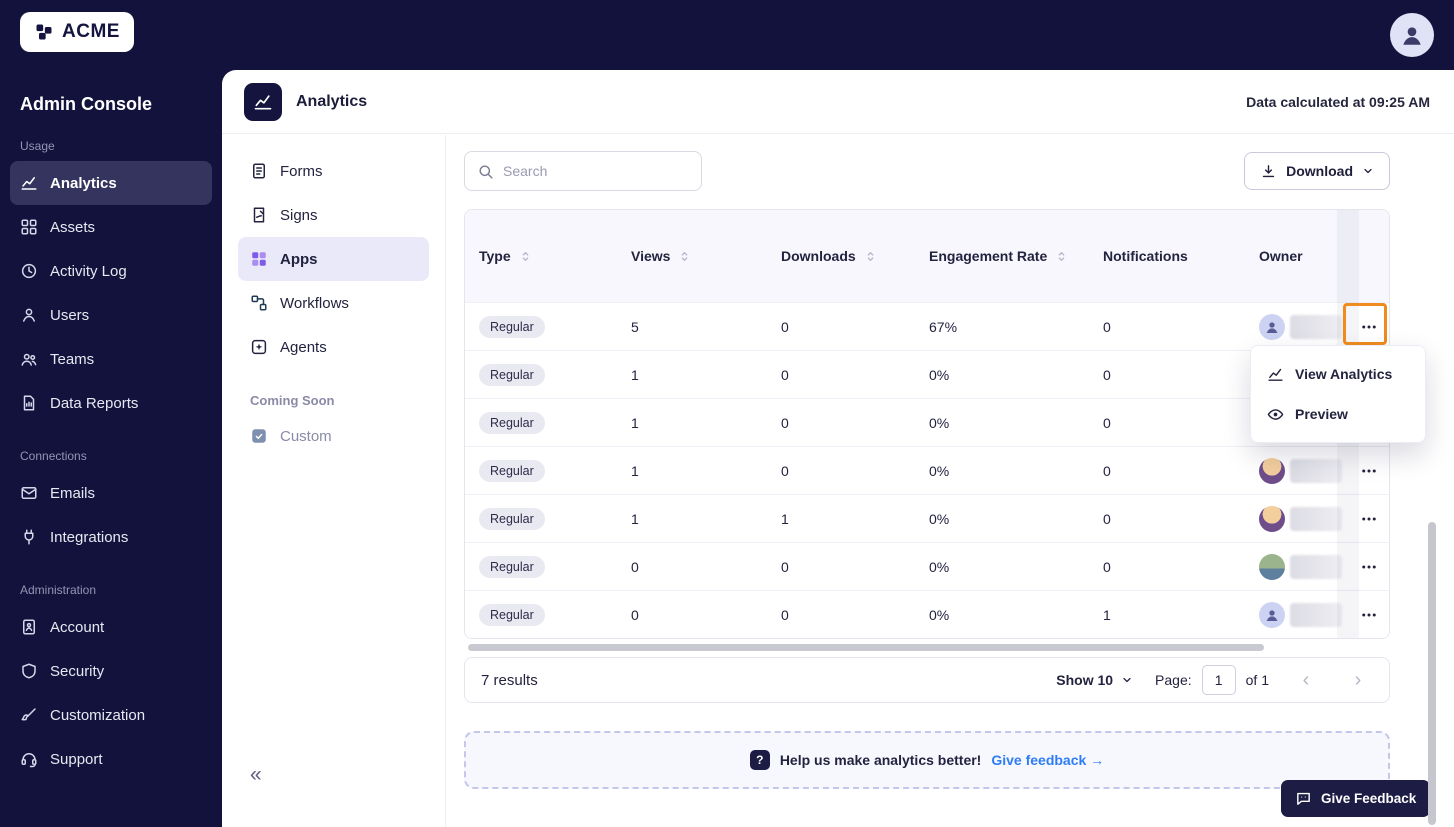  I want to click on sidebar-item-data-reports: Data Reports, so click(111, 403).